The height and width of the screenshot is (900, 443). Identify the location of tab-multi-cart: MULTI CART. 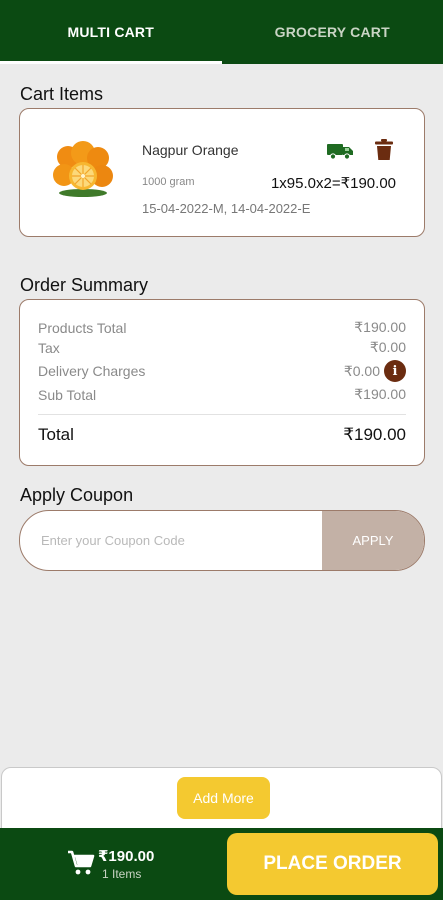
(111, 32).